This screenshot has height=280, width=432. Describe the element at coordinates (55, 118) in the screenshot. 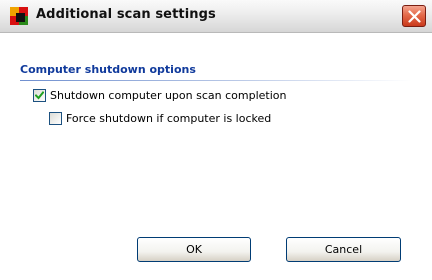

I see `force-shutdown-checkbox` at that location.